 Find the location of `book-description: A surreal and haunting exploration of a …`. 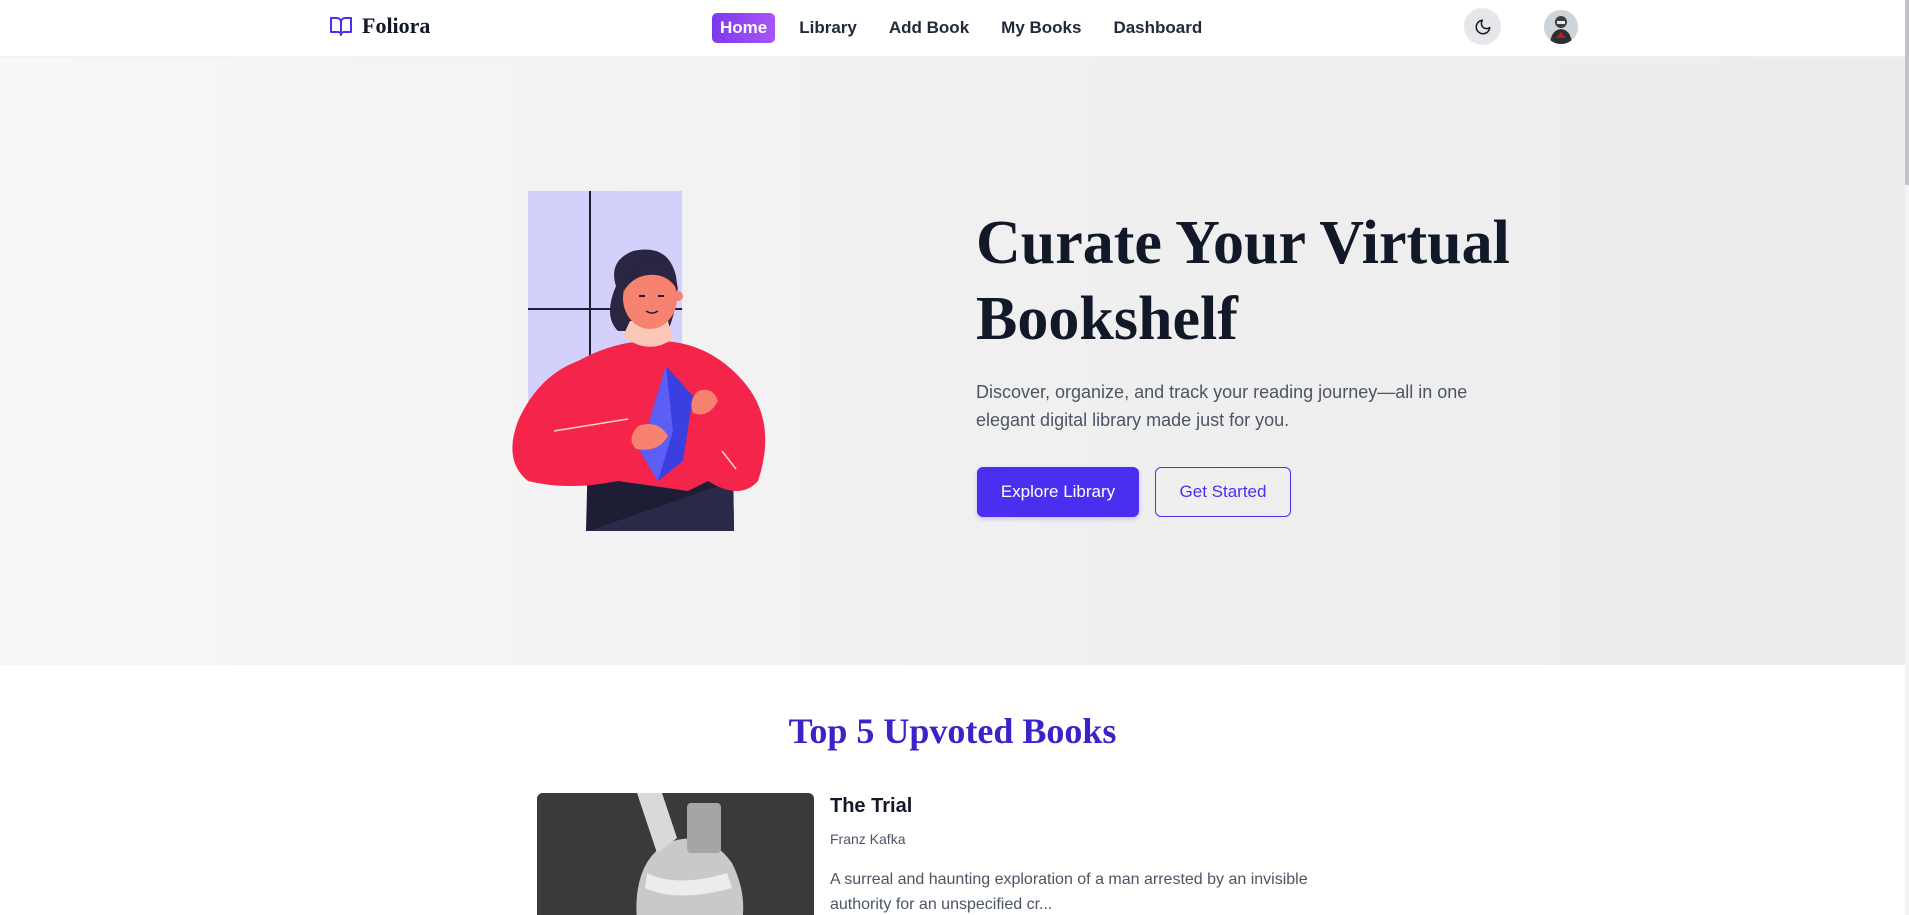

book-description: A surreal and haunting exploration of a … is located at coordinates (1069, 892).